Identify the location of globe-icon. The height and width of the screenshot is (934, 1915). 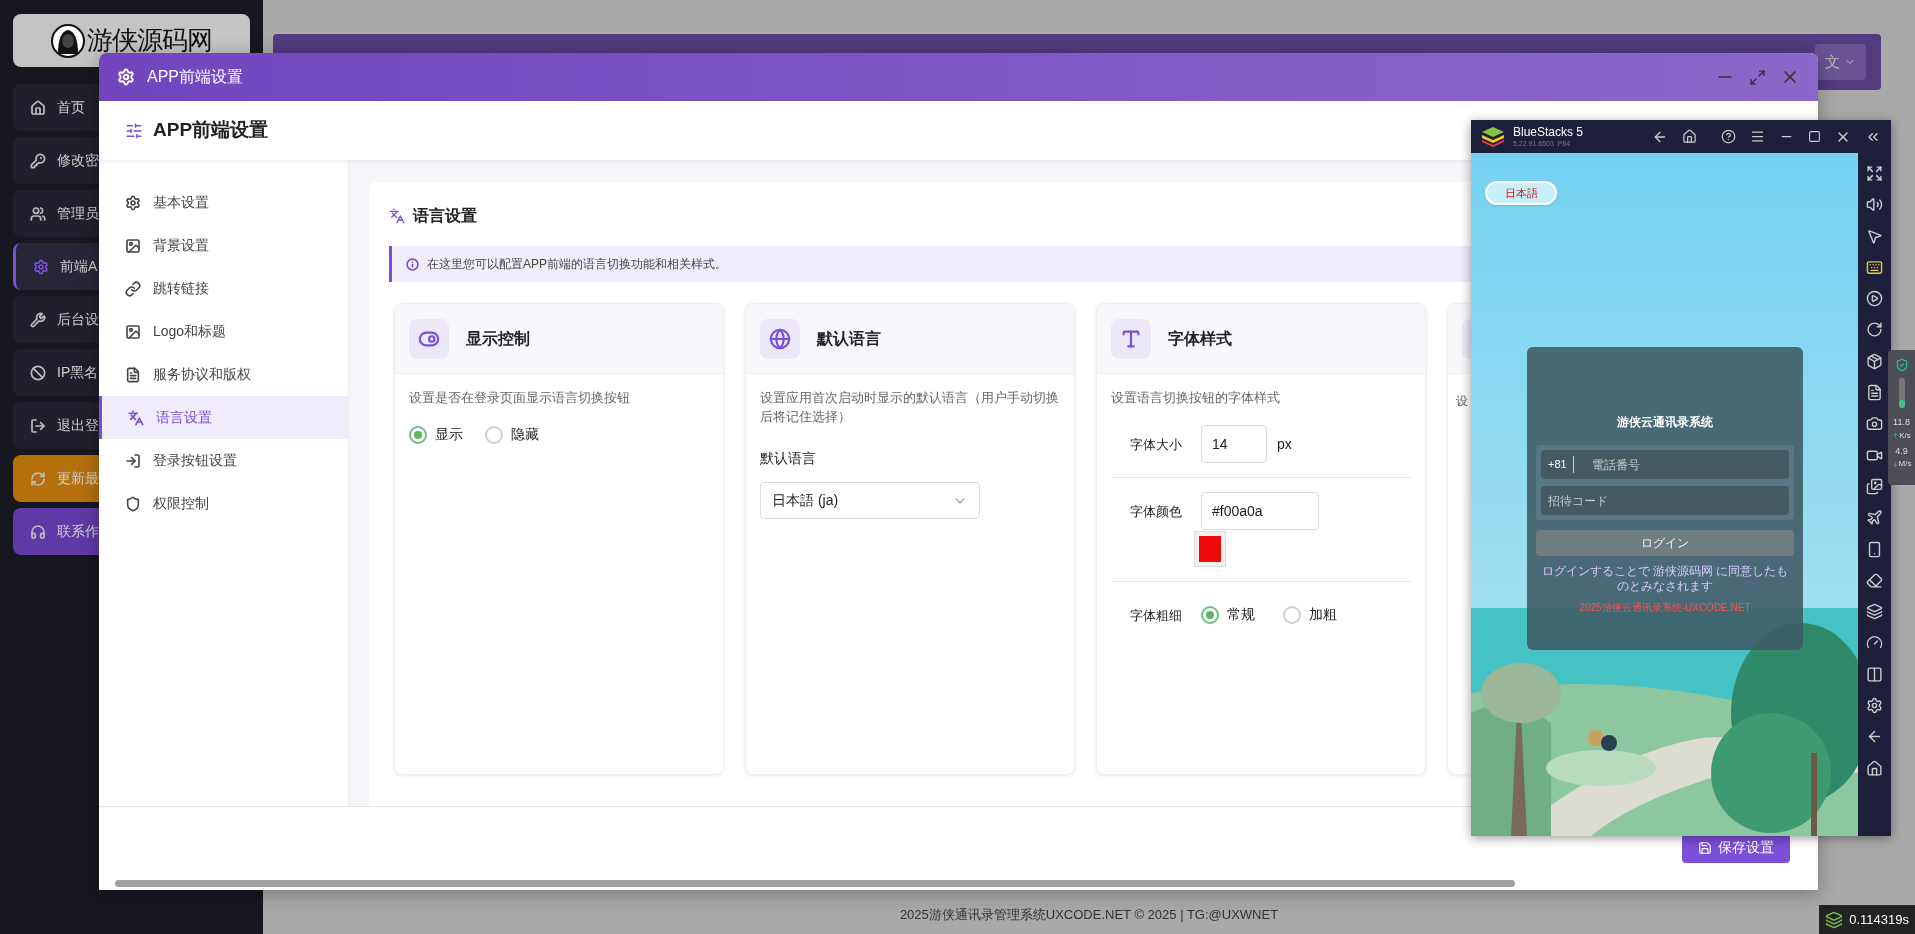
(780, 338).